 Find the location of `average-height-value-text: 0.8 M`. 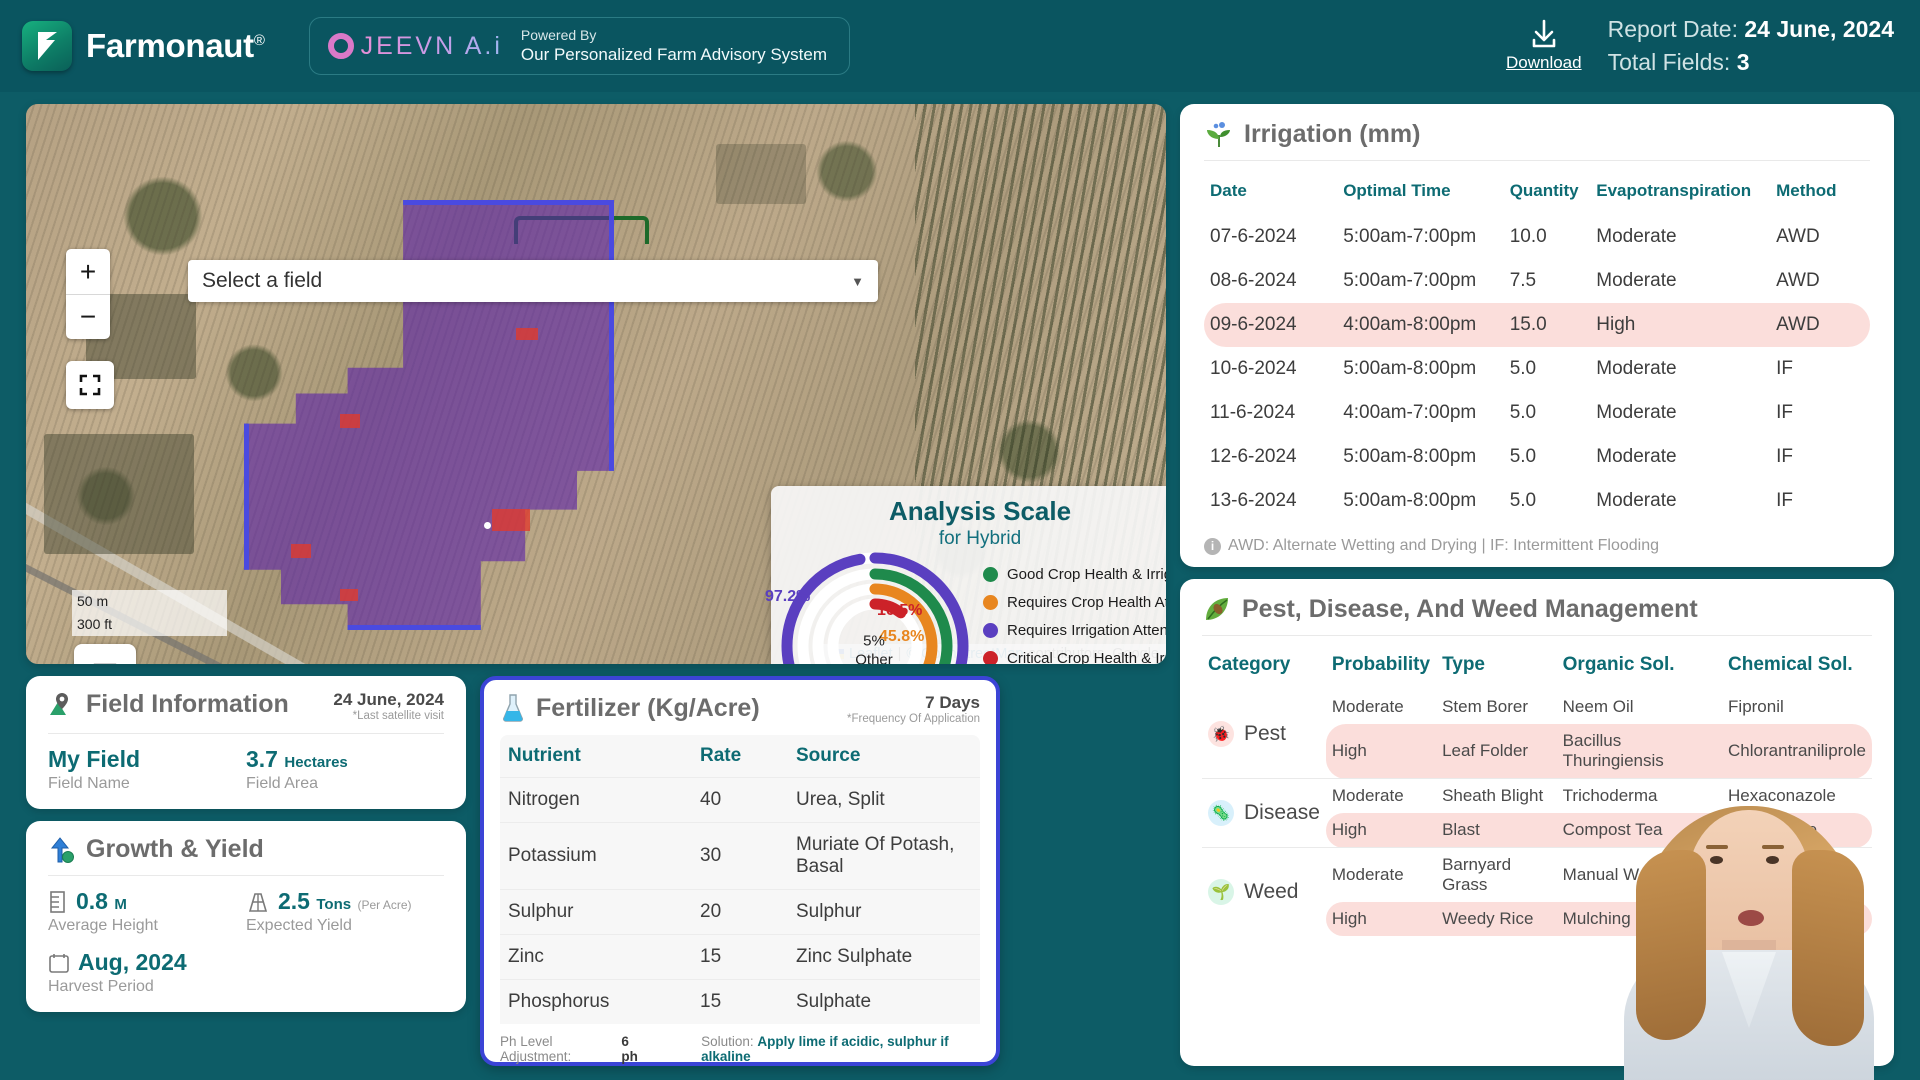

average-height-value-text: 0.8 M is located at coordinates (101, 901).